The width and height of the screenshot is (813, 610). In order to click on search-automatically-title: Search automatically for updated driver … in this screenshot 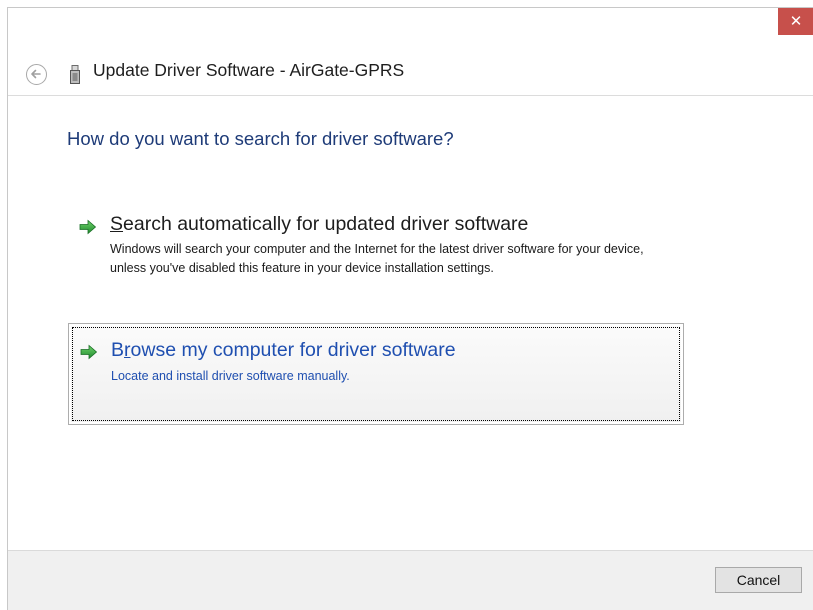, I will do `click(319, 224)`.